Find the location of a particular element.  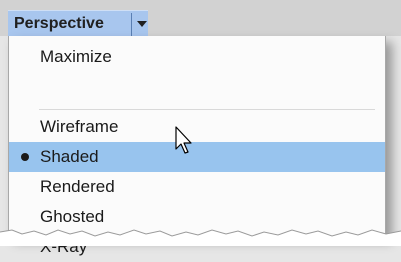

menu-item-wireframe: Wireframe is located at coordinates (197, 127).